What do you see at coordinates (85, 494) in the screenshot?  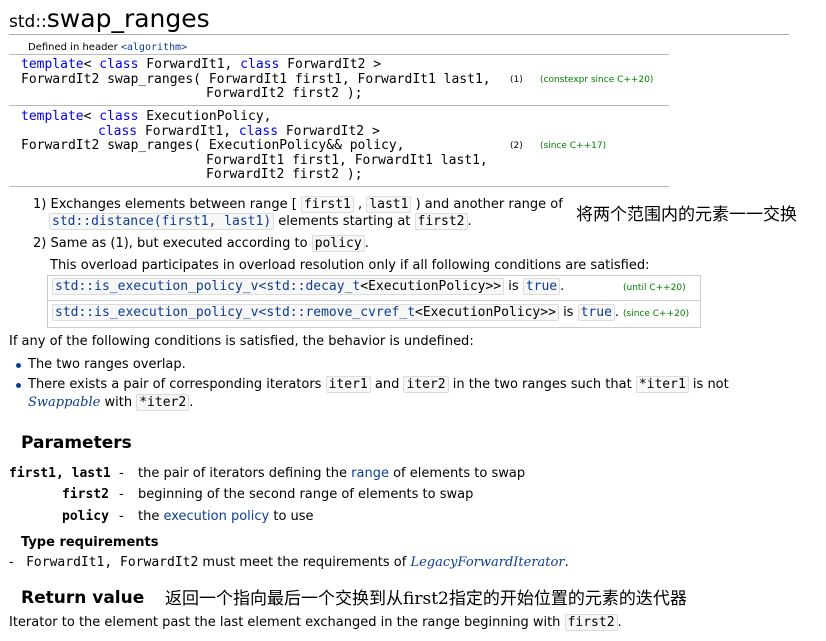 I see `param-name-first2: first2` at bounding box center [85, 494].